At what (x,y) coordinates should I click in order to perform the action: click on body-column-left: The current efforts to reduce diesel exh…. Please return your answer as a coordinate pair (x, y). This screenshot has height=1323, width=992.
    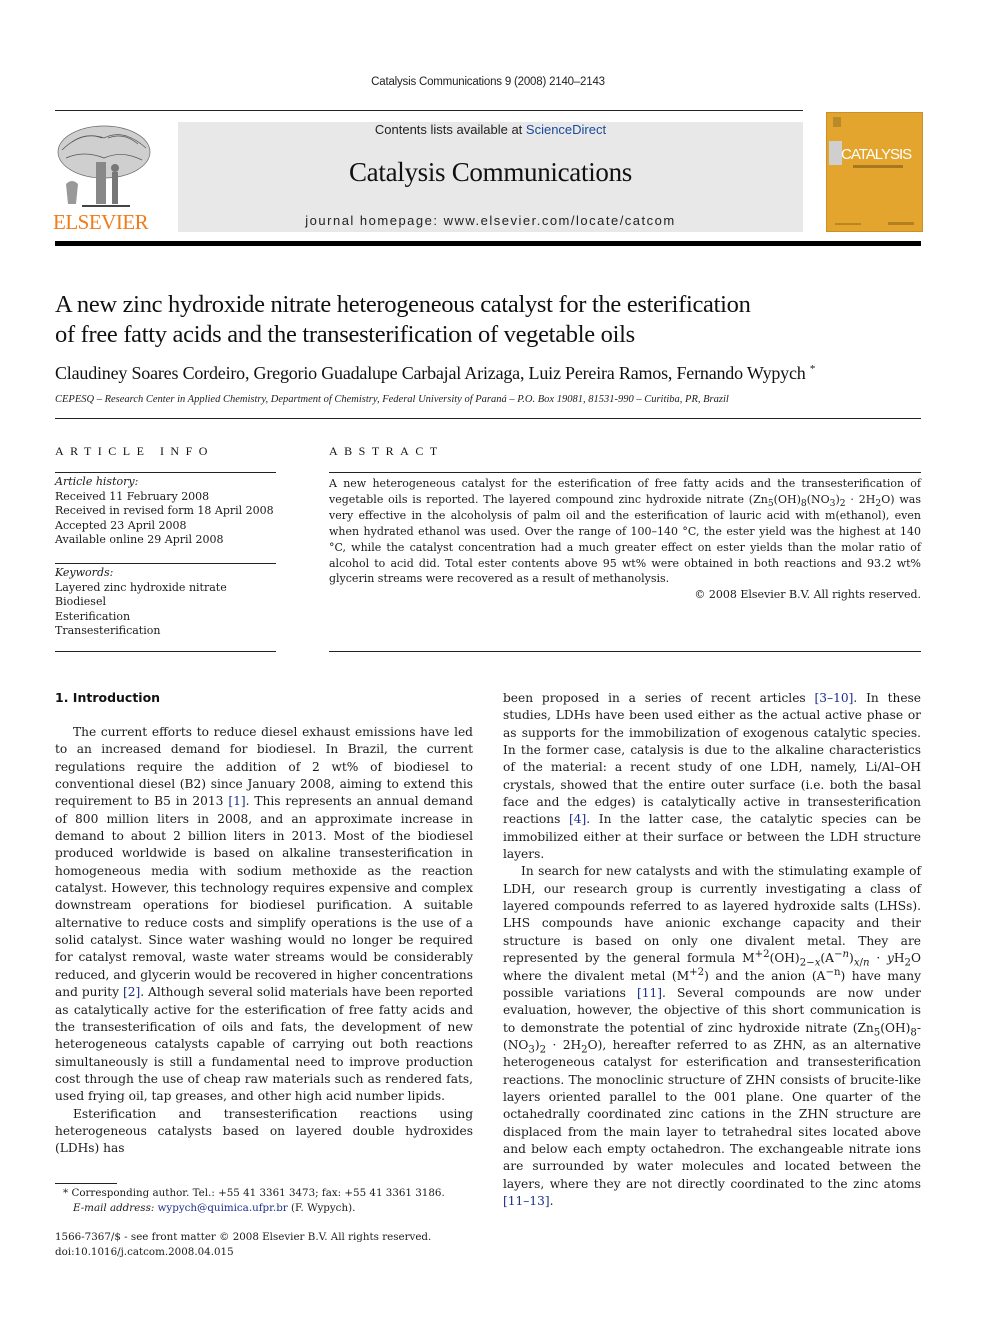
    Looking at the image, I should click on (264, 941).